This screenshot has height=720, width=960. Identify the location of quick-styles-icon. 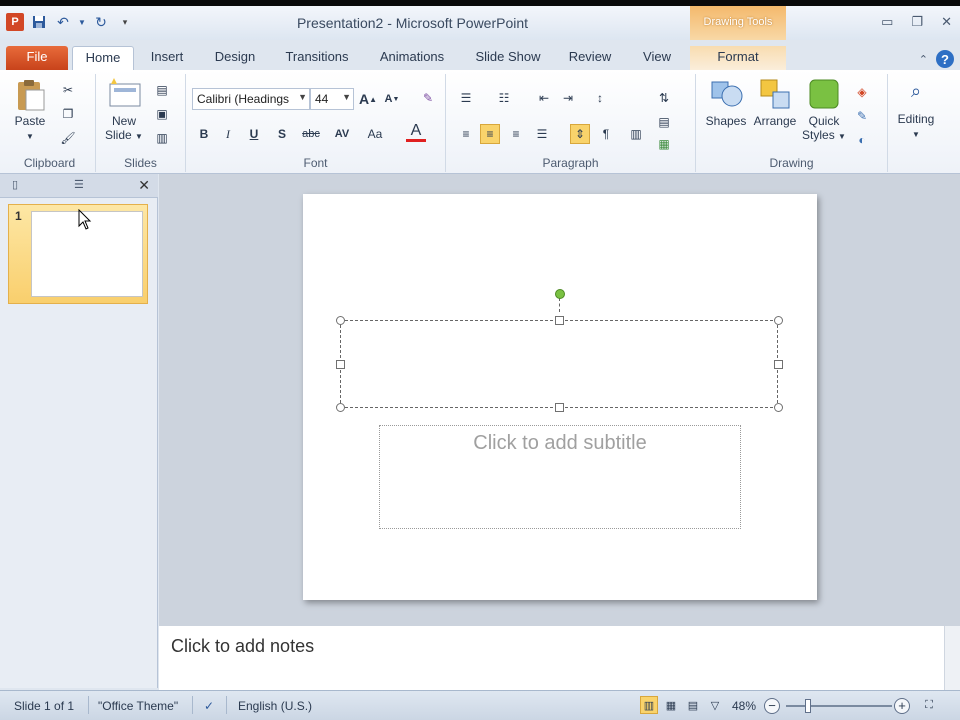
(824, 94).